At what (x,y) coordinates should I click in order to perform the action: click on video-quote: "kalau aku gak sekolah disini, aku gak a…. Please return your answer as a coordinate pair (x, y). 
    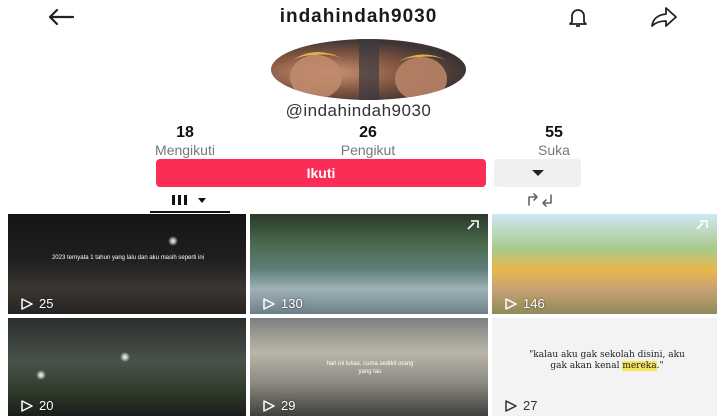
    Looking at the image, I should click on (607, 361).